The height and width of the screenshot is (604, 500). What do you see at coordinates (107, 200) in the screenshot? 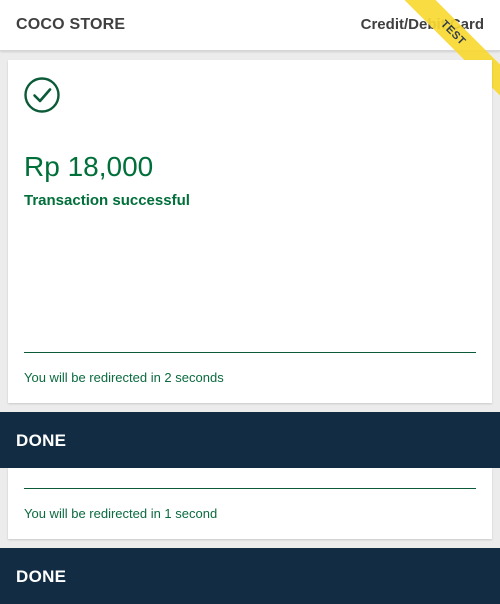
I see `transaction-status: Transaction successful` at bounding box center [107, 200].